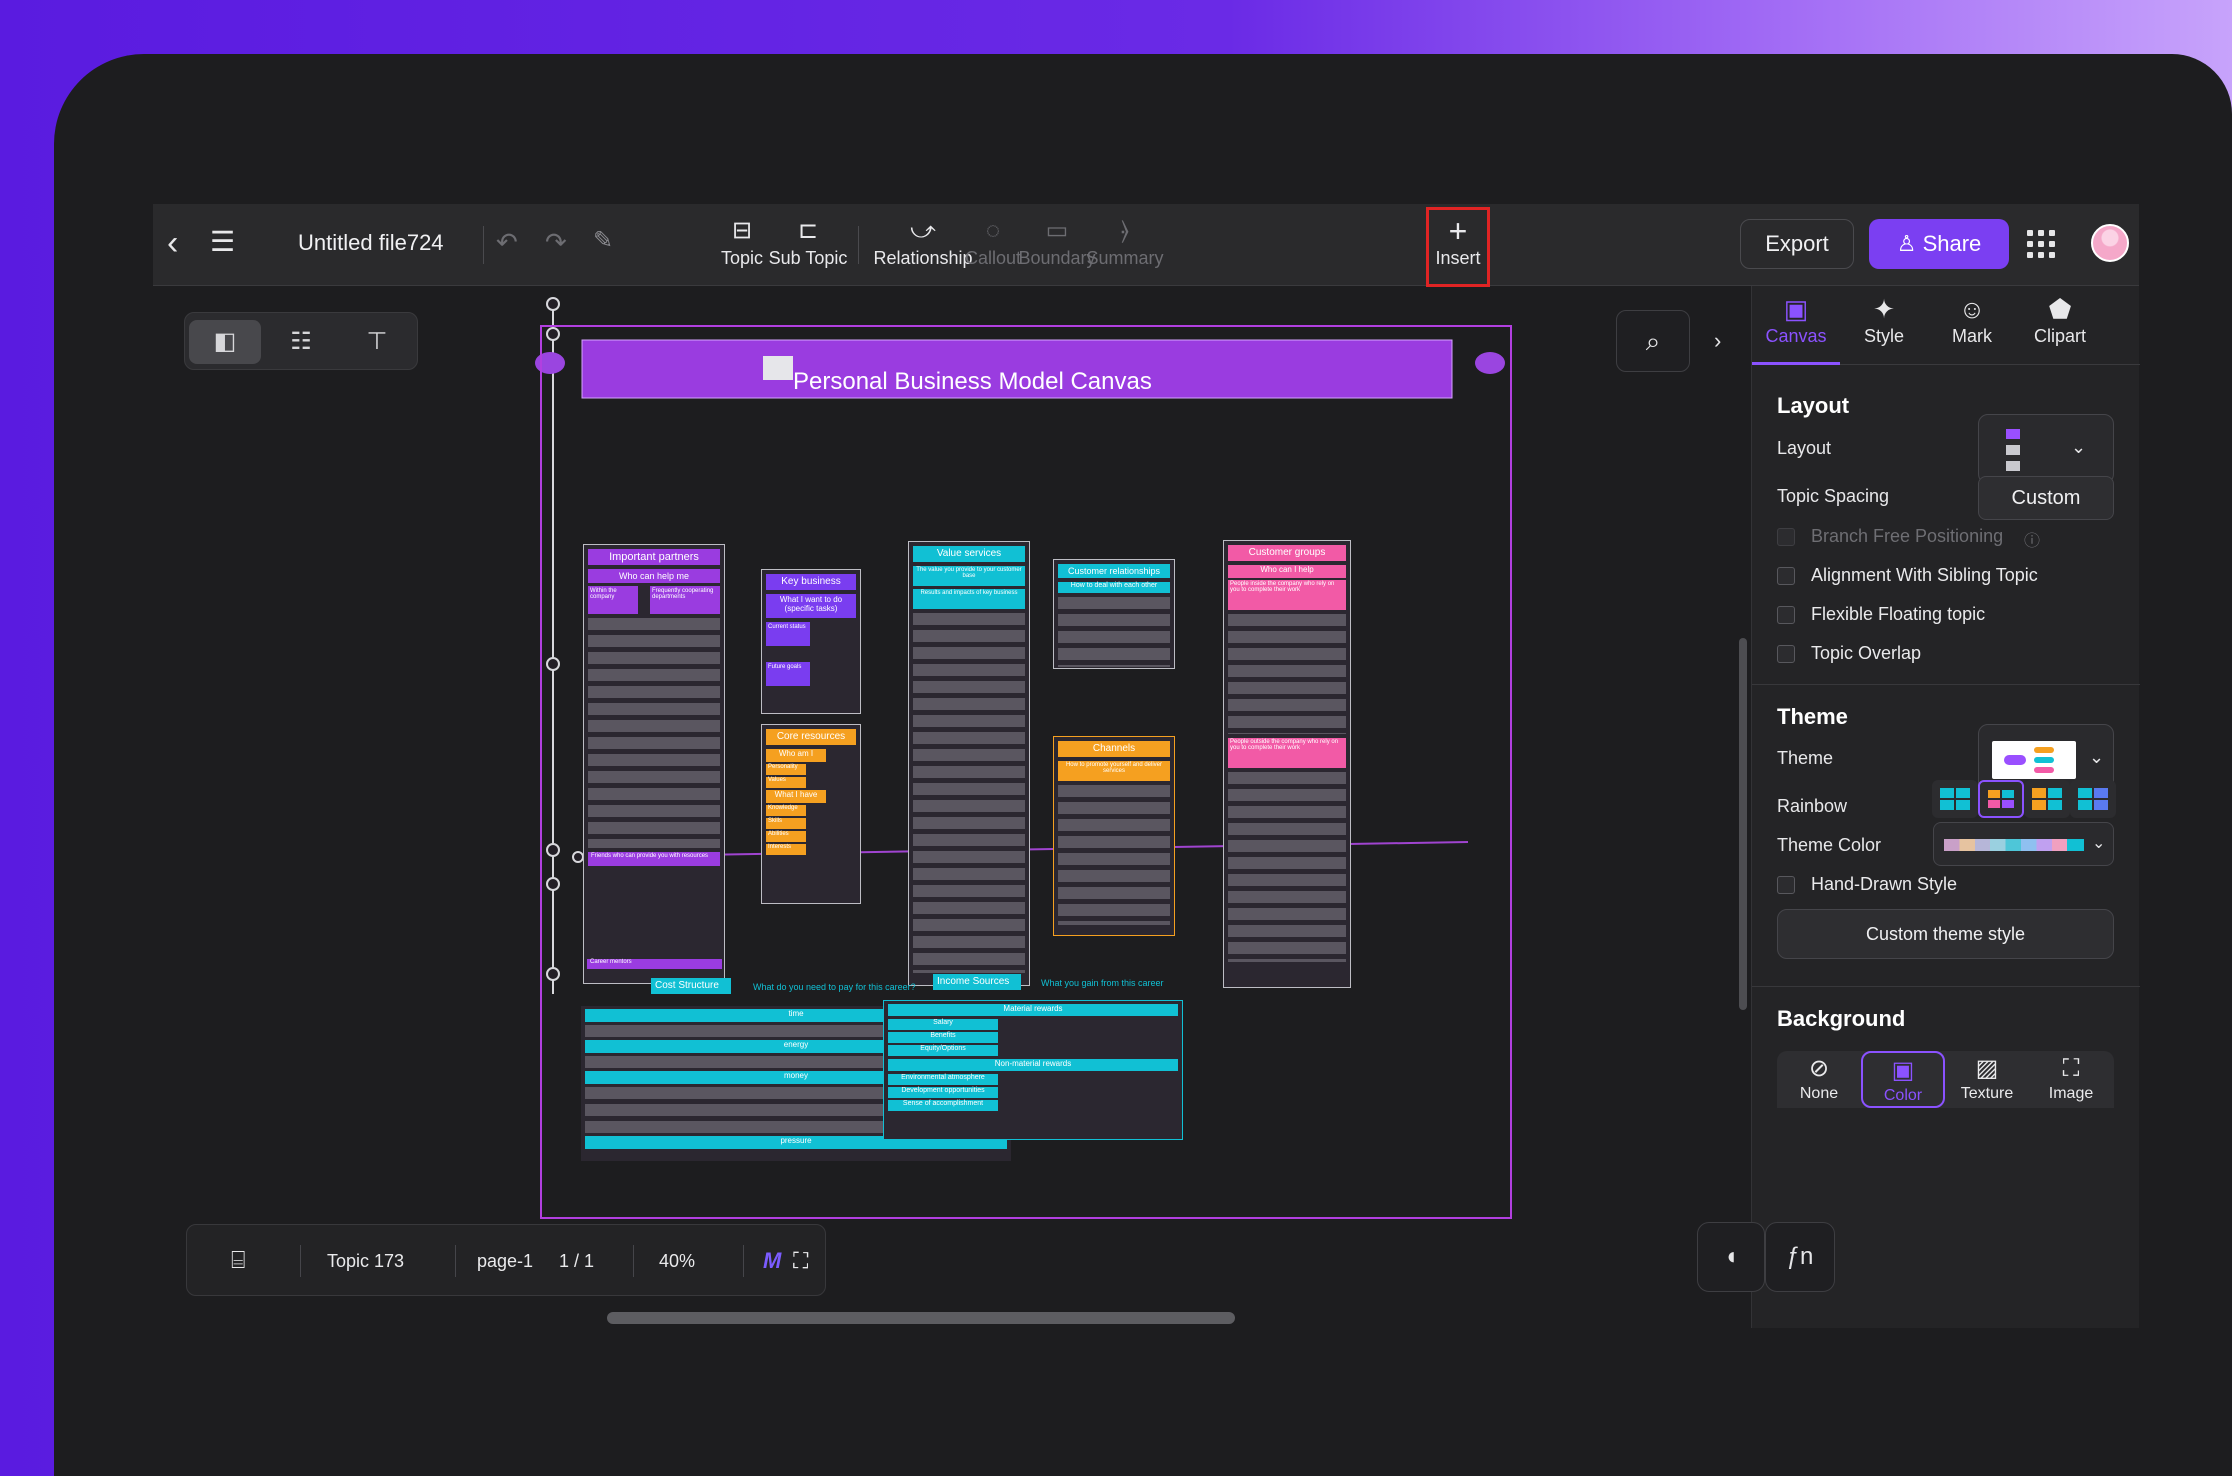 The image size is (2232, 1476). Describe the element at coordinates (1653, 341) in the screenshot. I see `search-icon: ⌕` at that location.